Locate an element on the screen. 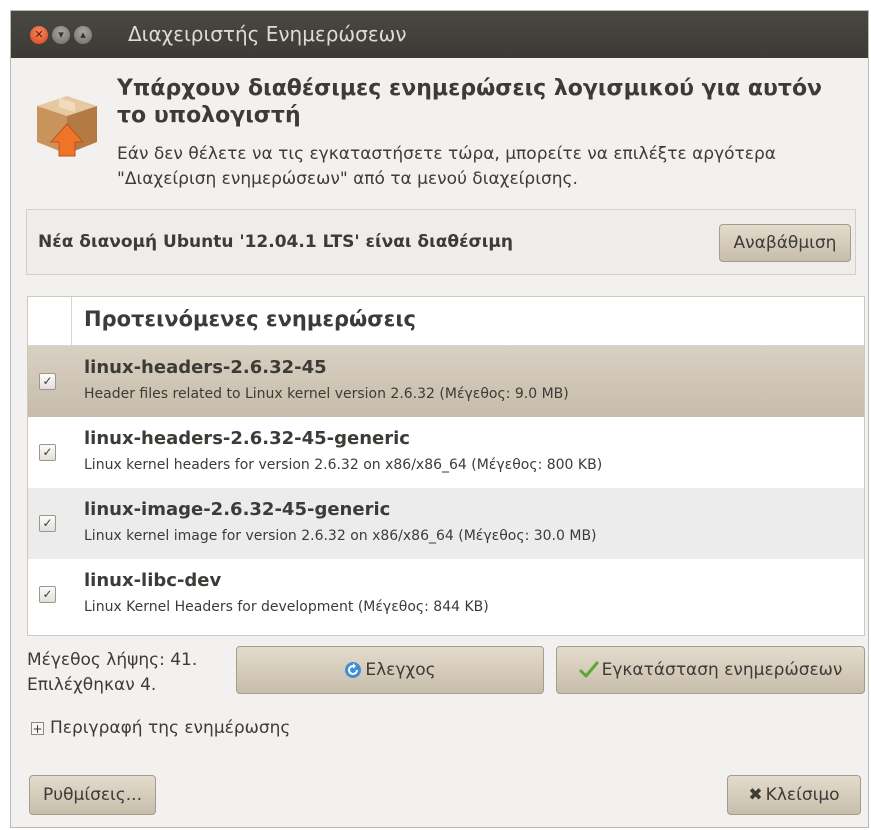 The width and height of the screenshot is (871, 830). download-size-text: Μέγεθος λήψης: 41. is located at coordinates (112, 660).